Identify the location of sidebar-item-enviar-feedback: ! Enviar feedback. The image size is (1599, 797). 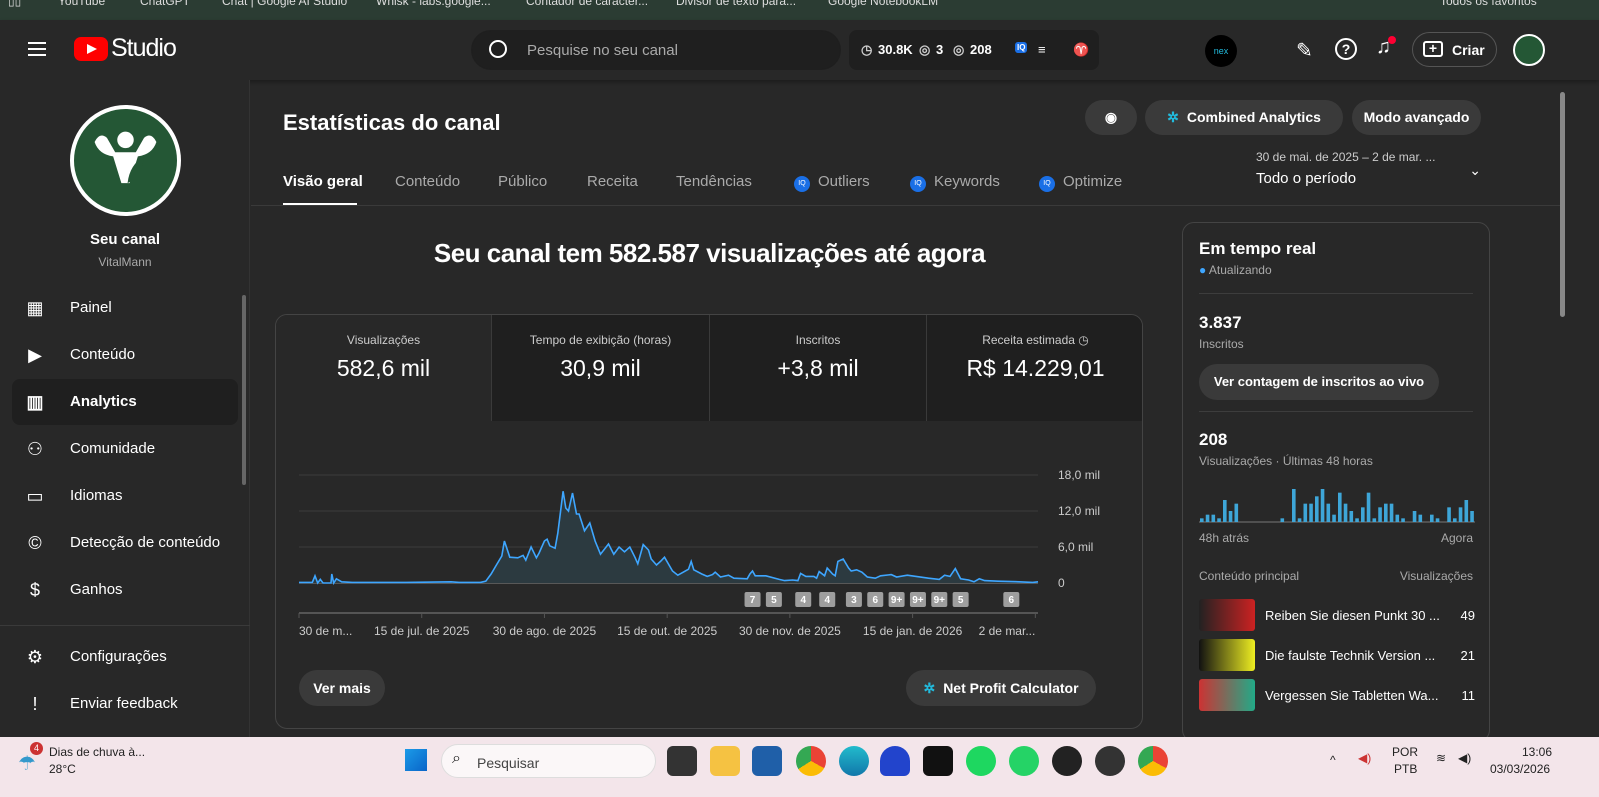
(125, 704).